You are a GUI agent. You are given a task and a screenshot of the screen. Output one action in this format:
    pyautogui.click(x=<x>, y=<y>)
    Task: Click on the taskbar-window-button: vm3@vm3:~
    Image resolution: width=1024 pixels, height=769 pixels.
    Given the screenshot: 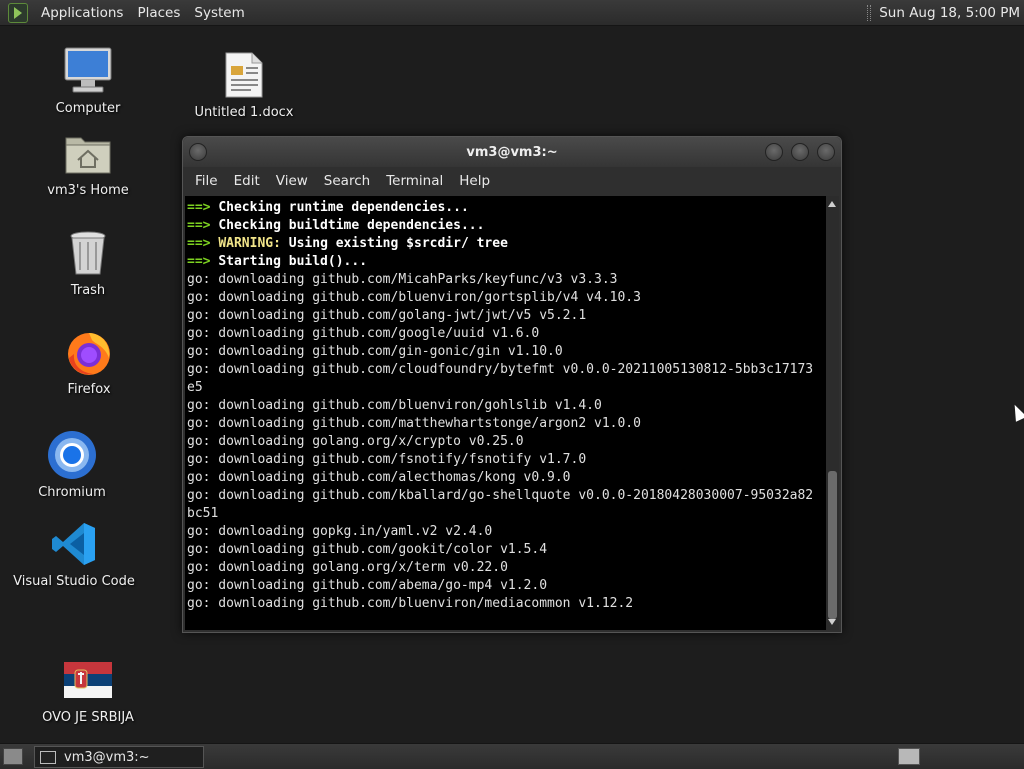 What is the action you would take?
    pyautogui.click(x=119, y=757)
    